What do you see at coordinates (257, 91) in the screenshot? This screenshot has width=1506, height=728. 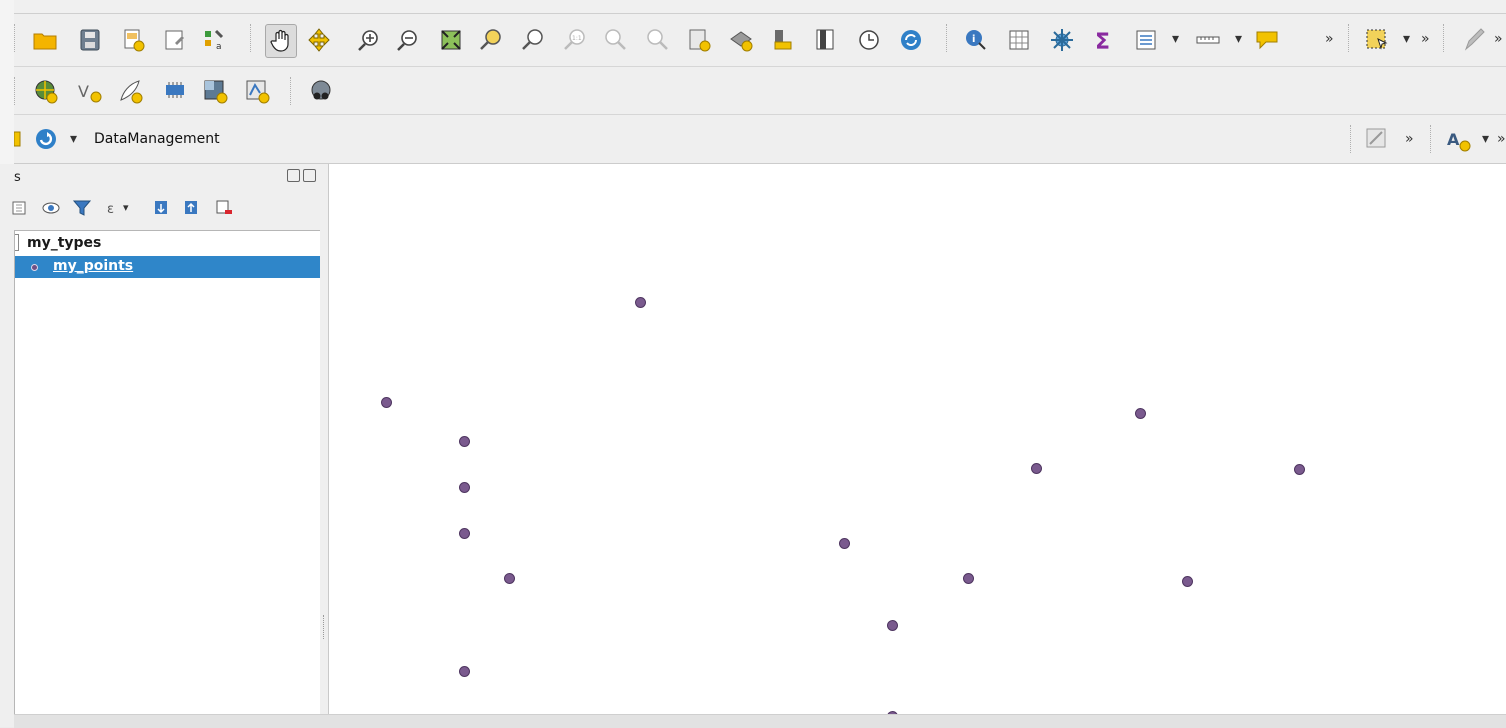 I see `add-vector-layer-icon` at bounding box center [257, 91].